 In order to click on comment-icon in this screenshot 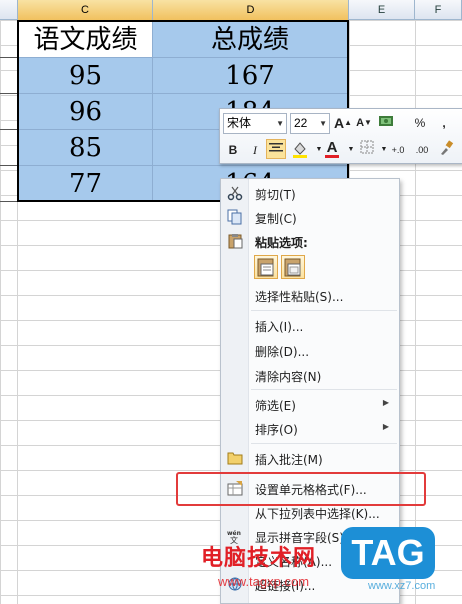, I will do `click(235, 458)`.